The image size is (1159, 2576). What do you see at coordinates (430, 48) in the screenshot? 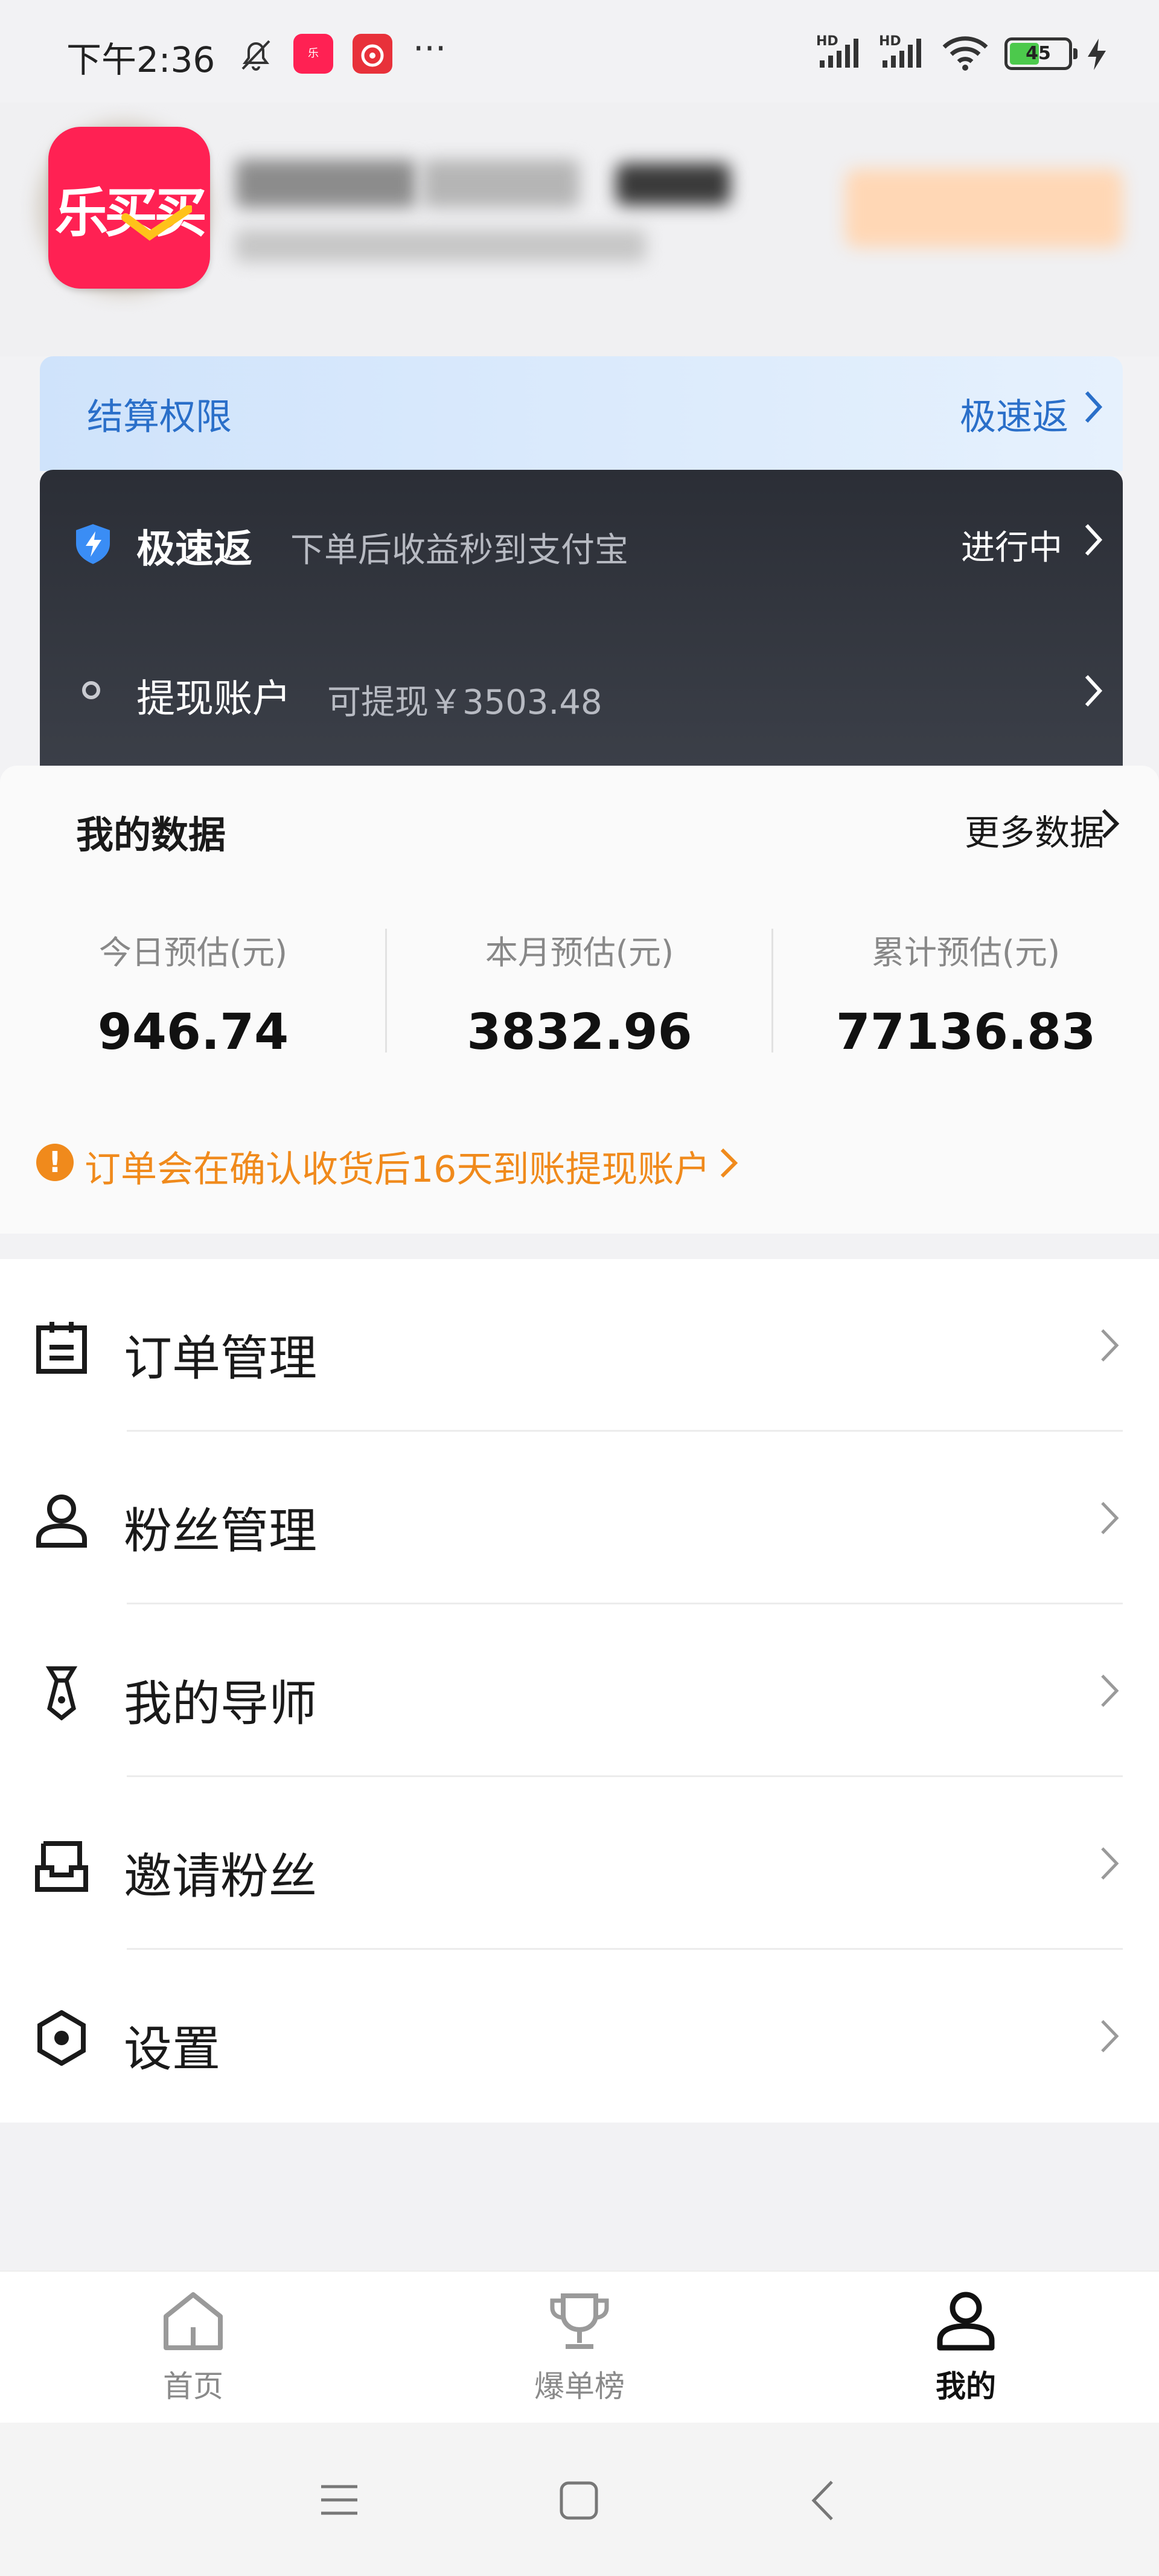
I see `more-notifications: ···` at bounding box center [430, 48].